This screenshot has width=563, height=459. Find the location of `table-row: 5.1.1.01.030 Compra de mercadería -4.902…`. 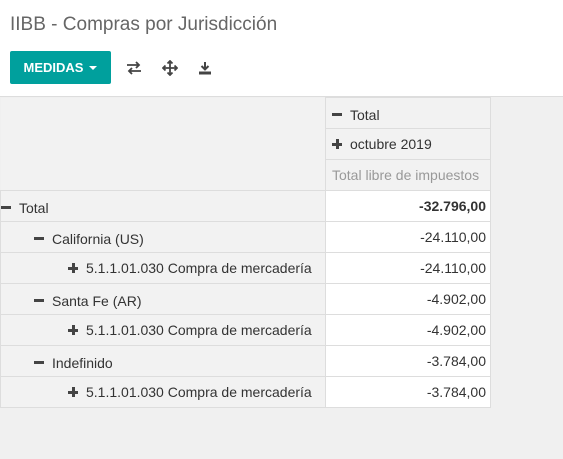

table-row: 5.1.1.01.030 Compra de mercadería -4.902… is located at coordinates (245, 330).